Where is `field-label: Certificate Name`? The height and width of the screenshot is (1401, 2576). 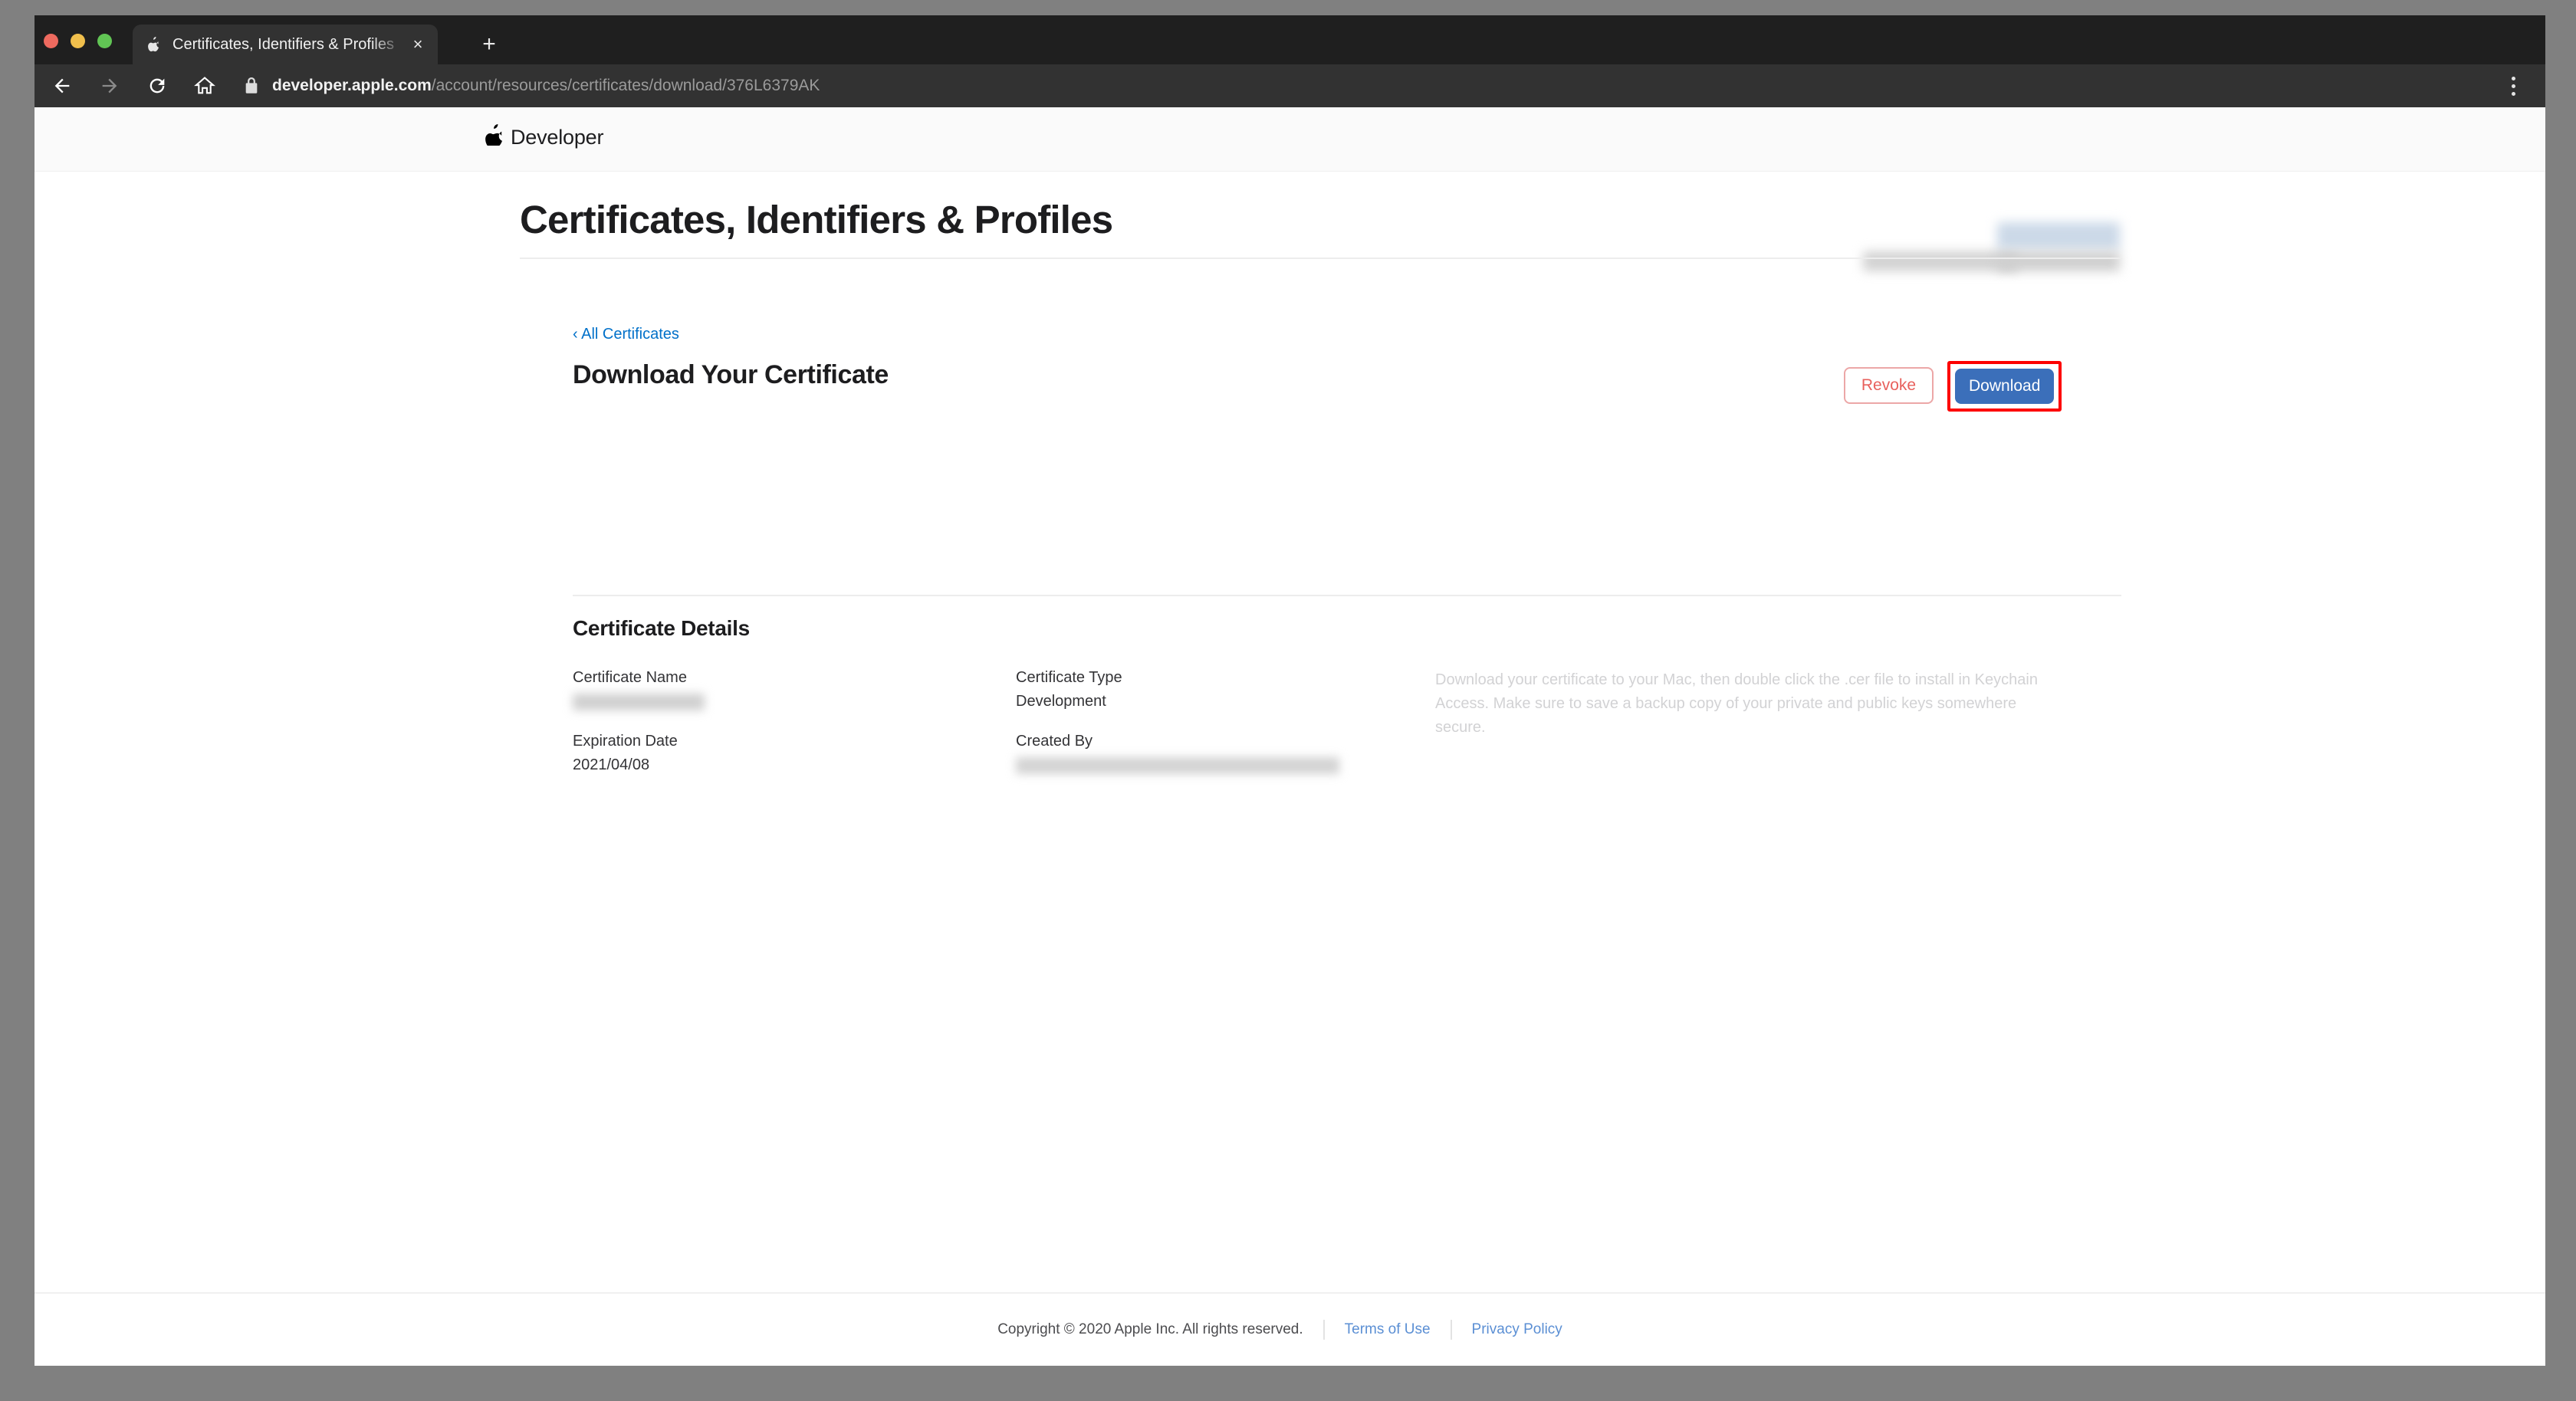
field-label: Certificate Name is located at coordinates (630, 677).